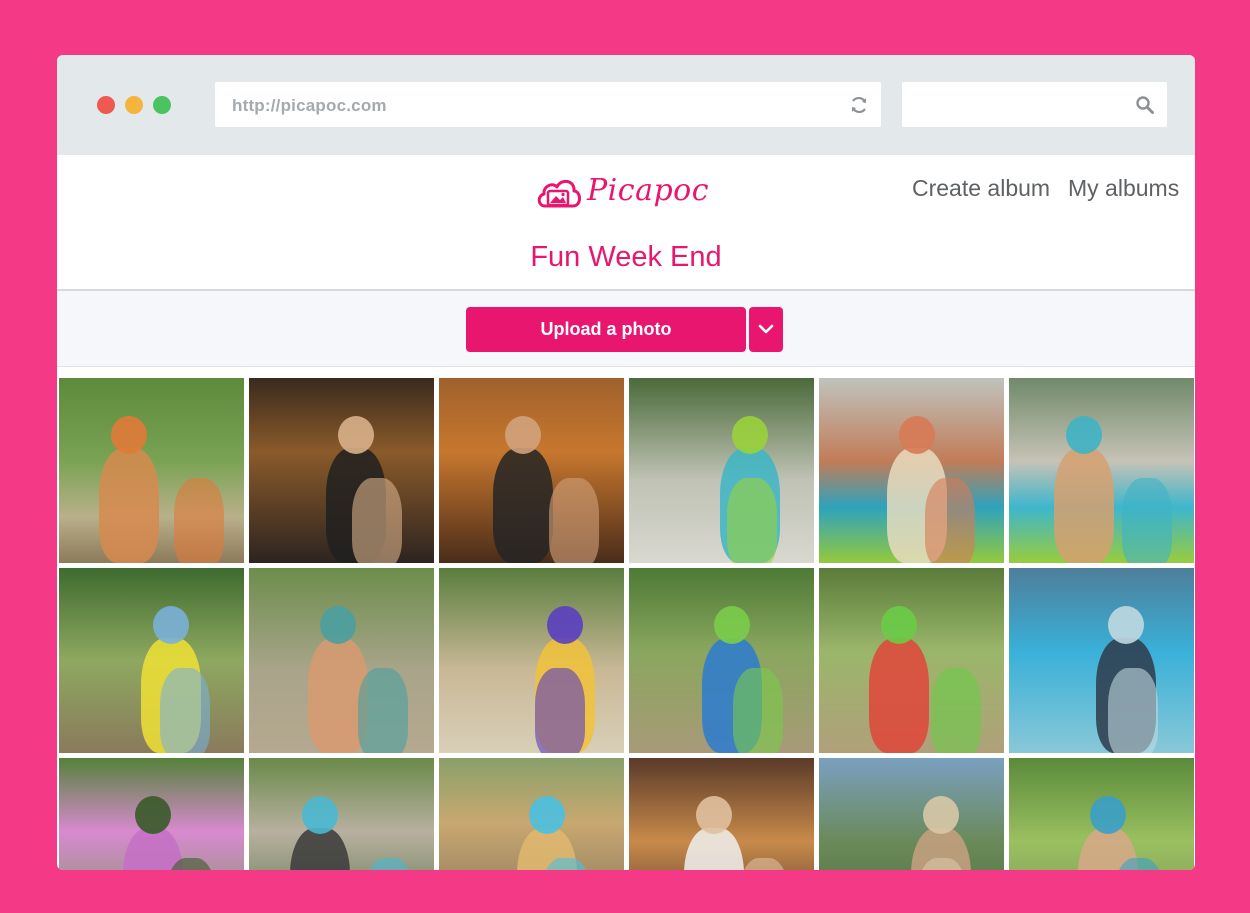 This screenshot has width=1250, height=913. What do you see at coordinates (162, 105) in the screenshot?
I see `maximize-window-button` at bounding box center [162, 105].